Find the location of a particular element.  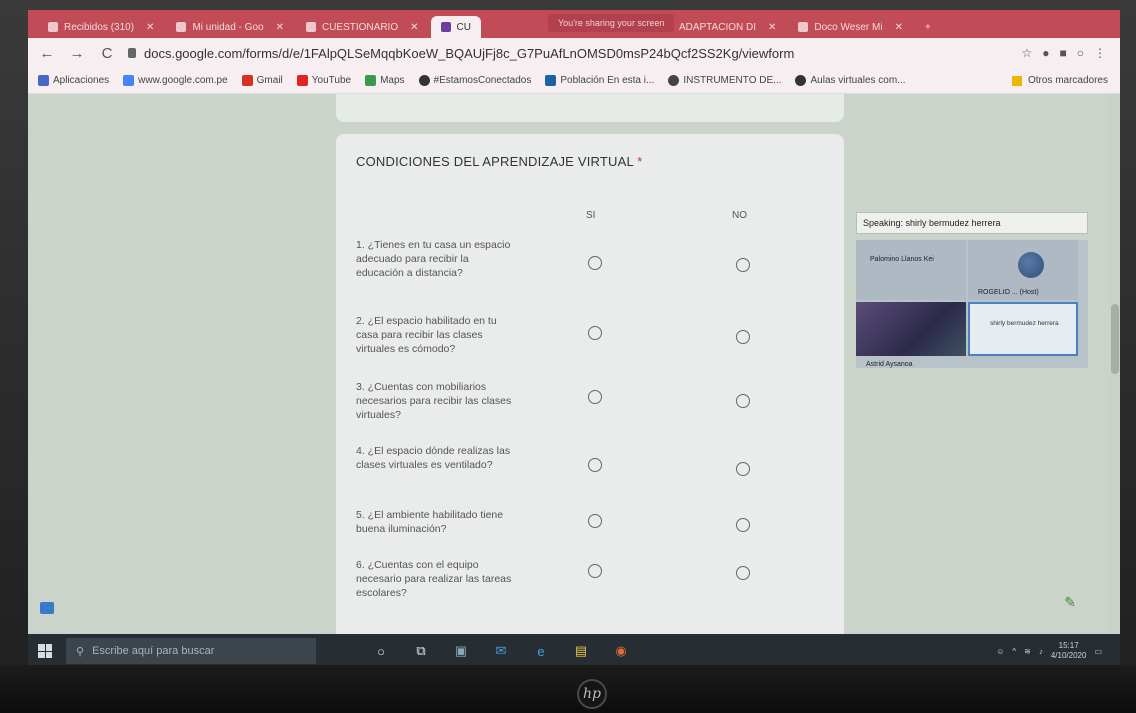

participant-tile: Palomino Llanos Kei is located at coordinates (911, 270).